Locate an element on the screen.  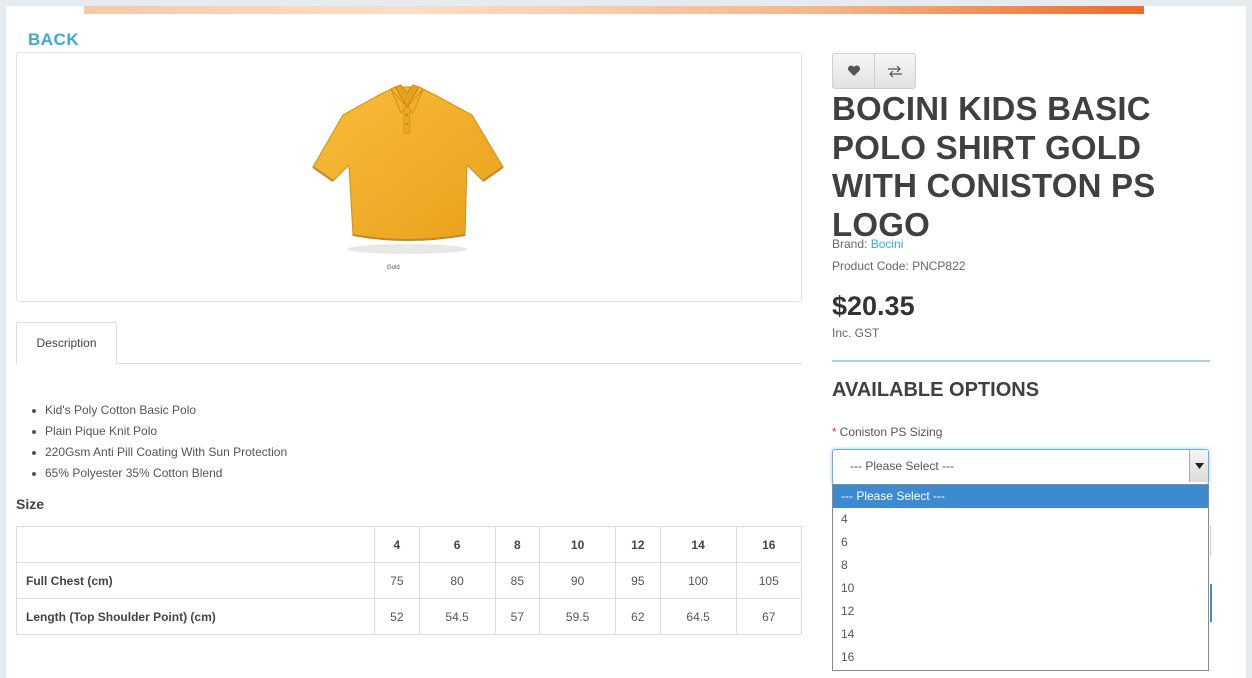
table-cell: 67 is located at coordinates (768, 616).